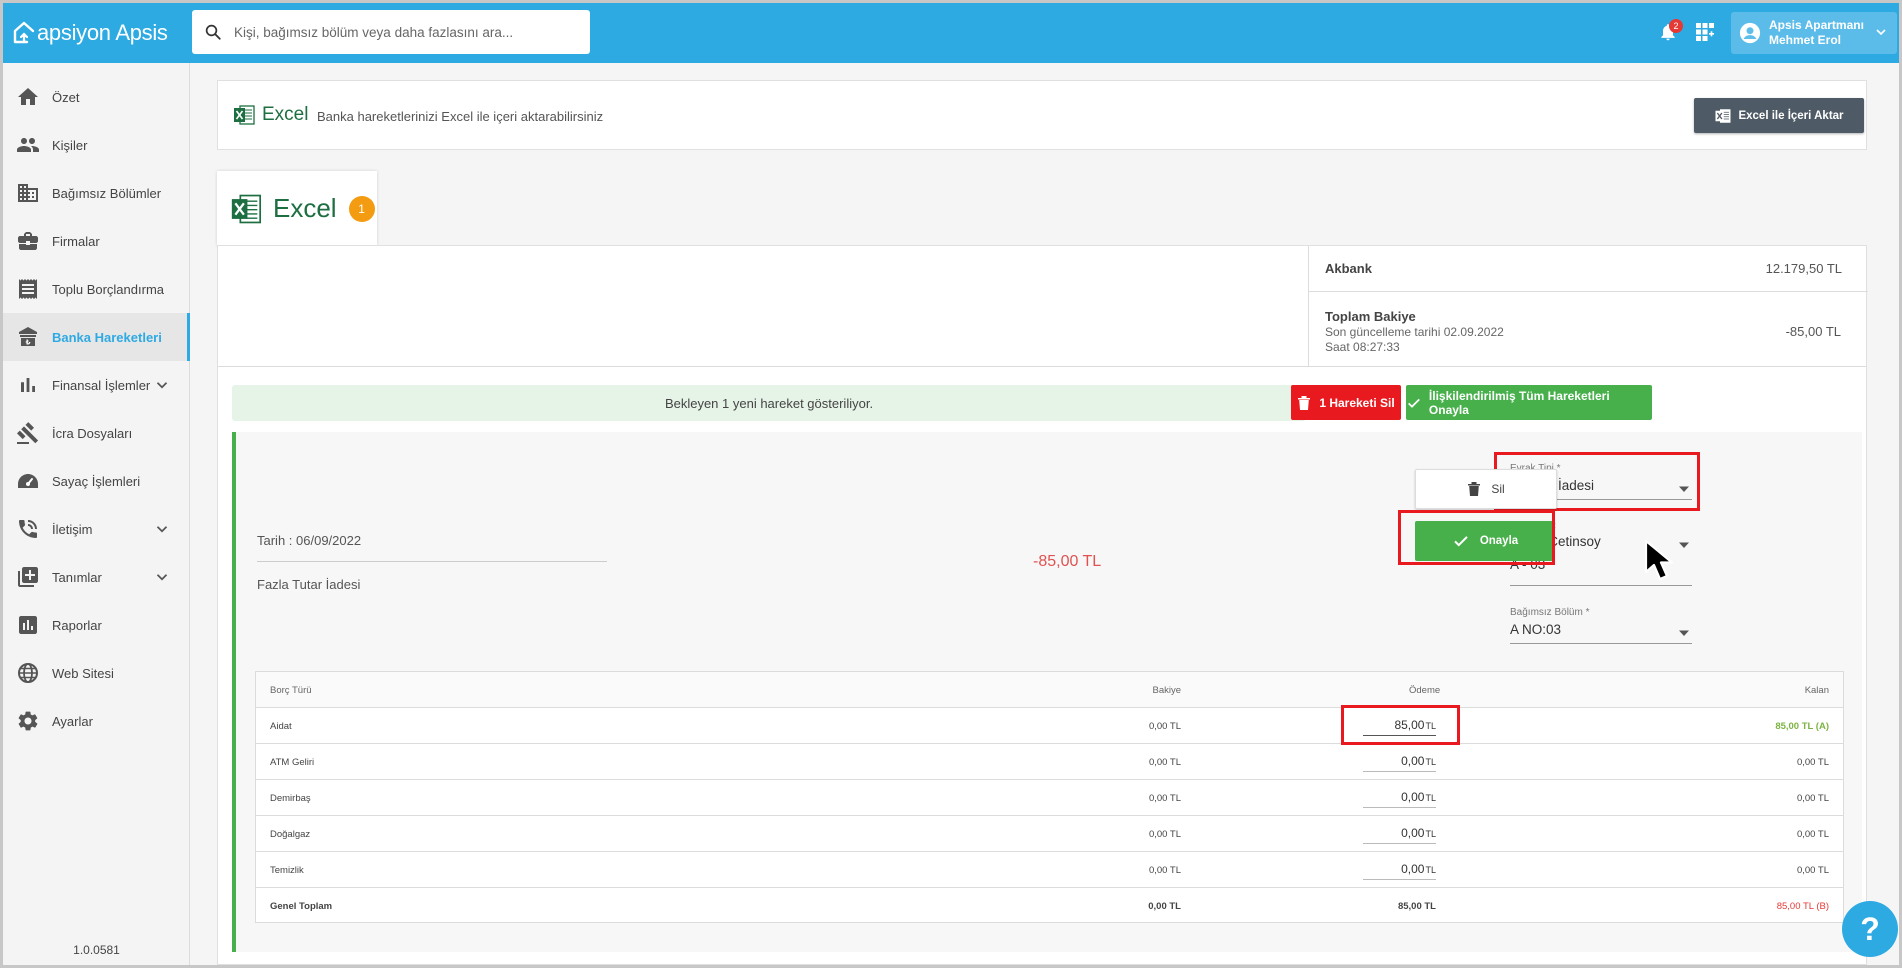 The image size is (1902, 968). I want to click on table-row: Temizlik 0,00 TL 0,00TL 0,00 TL, so click(1049, 870).